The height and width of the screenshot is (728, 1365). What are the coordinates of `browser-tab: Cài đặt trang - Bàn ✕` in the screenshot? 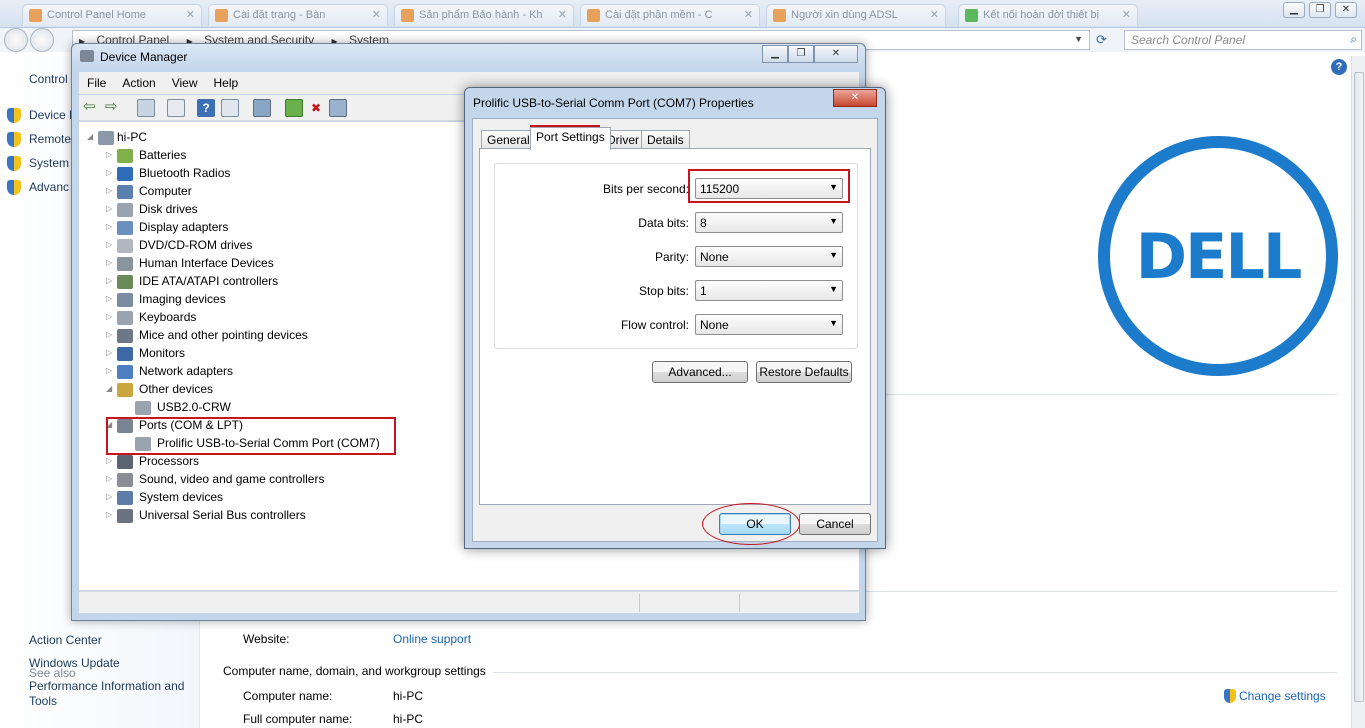 It's located at (298, 15).